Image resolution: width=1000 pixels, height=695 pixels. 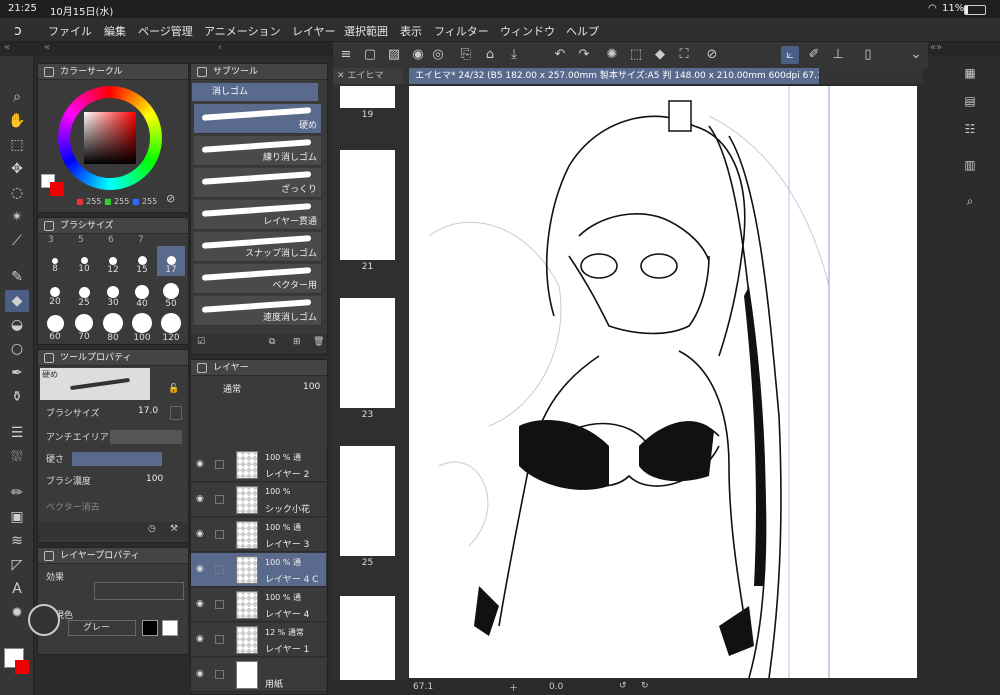 What do you see at coordinates (17, 277) in the screenshot?
I see `pen-tool-icon: ✎` at bounding box center [17, 277].